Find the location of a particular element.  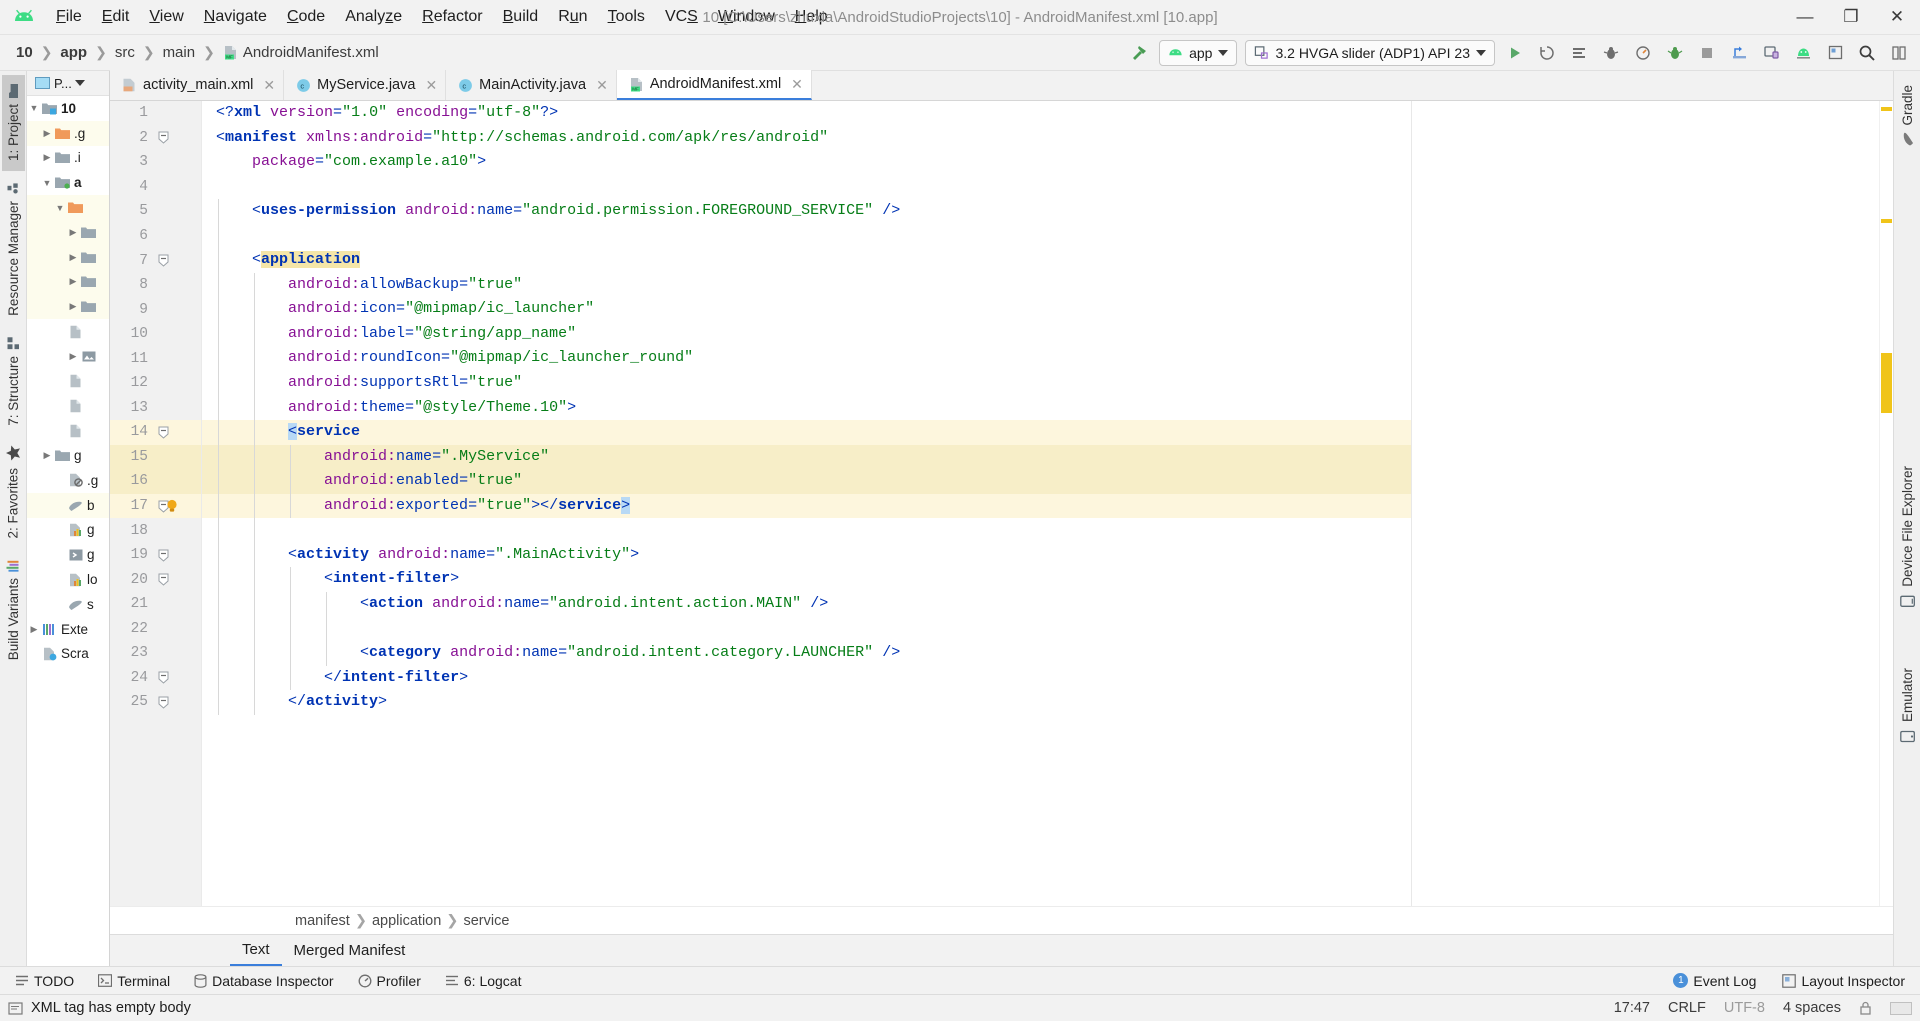

editor-tab-activity_main-xml: activity_main.xml ✕ is located at coordinates (197, 85).